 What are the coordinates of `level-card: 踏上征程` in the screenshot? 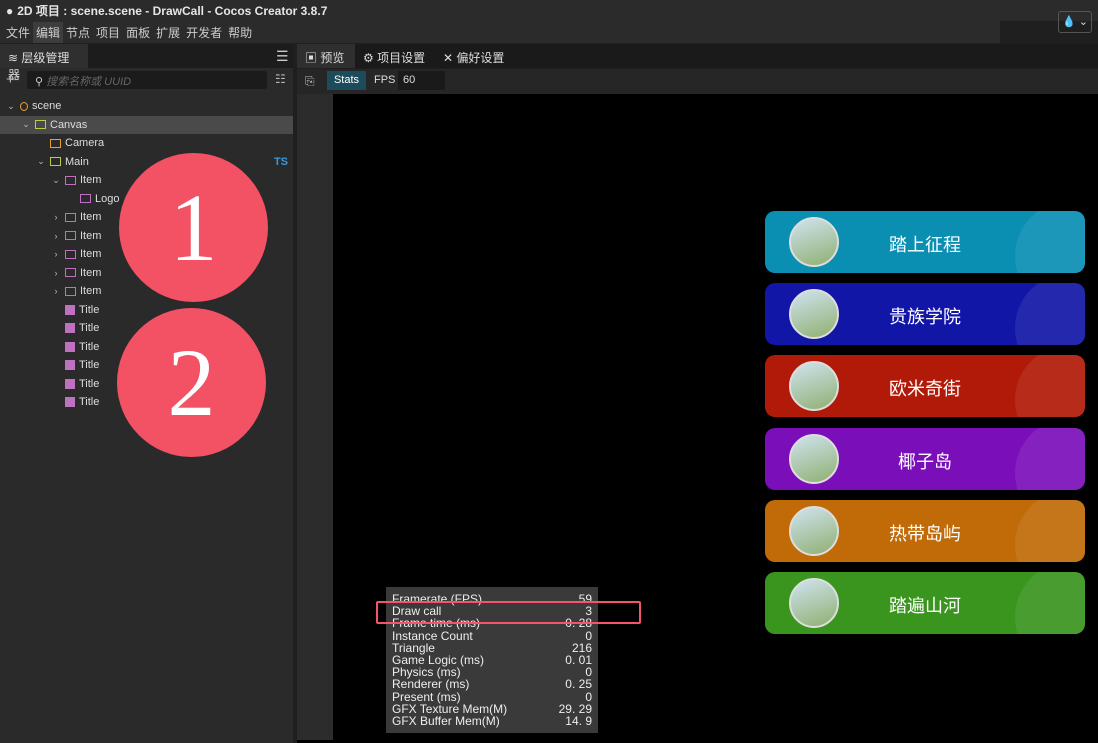 It's located at (925, 242).